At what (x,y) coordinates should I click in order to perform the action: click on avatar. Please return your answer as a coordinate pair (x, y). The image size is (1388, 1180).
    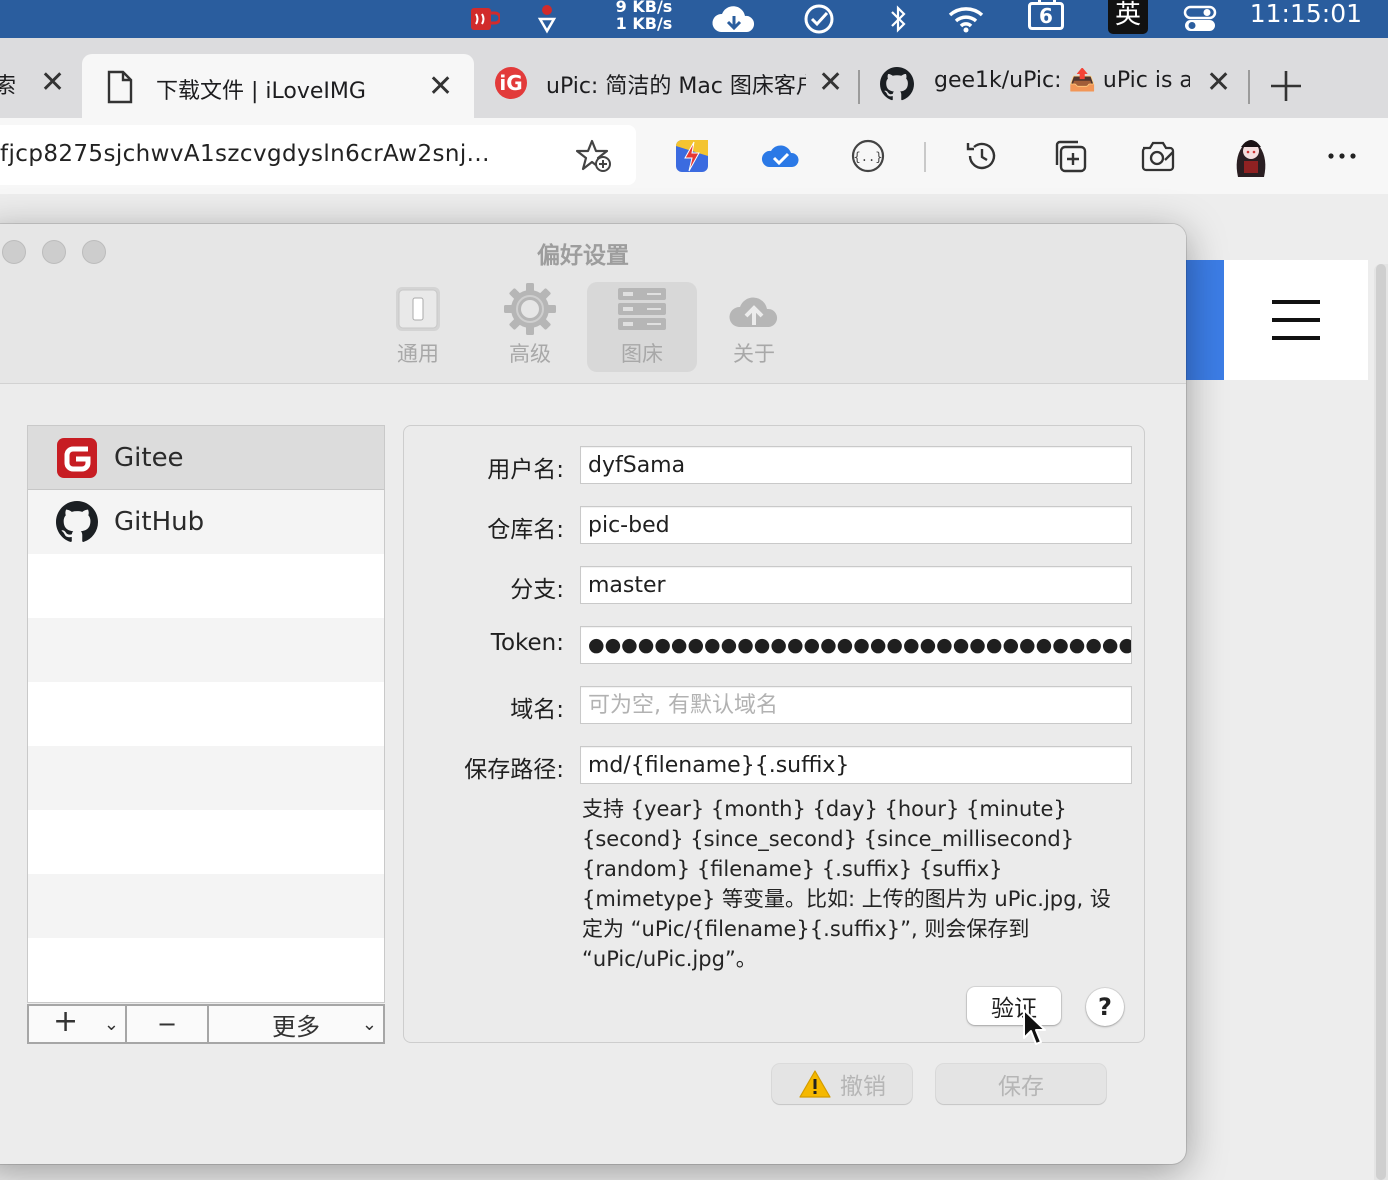
    Looking at the image, I should click on (1251, 155).